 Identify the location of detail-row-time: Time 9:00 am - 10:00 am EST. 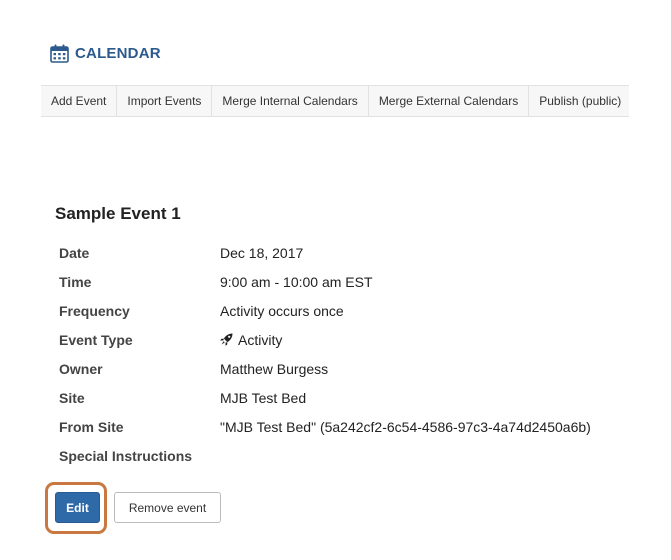
(359, 281).